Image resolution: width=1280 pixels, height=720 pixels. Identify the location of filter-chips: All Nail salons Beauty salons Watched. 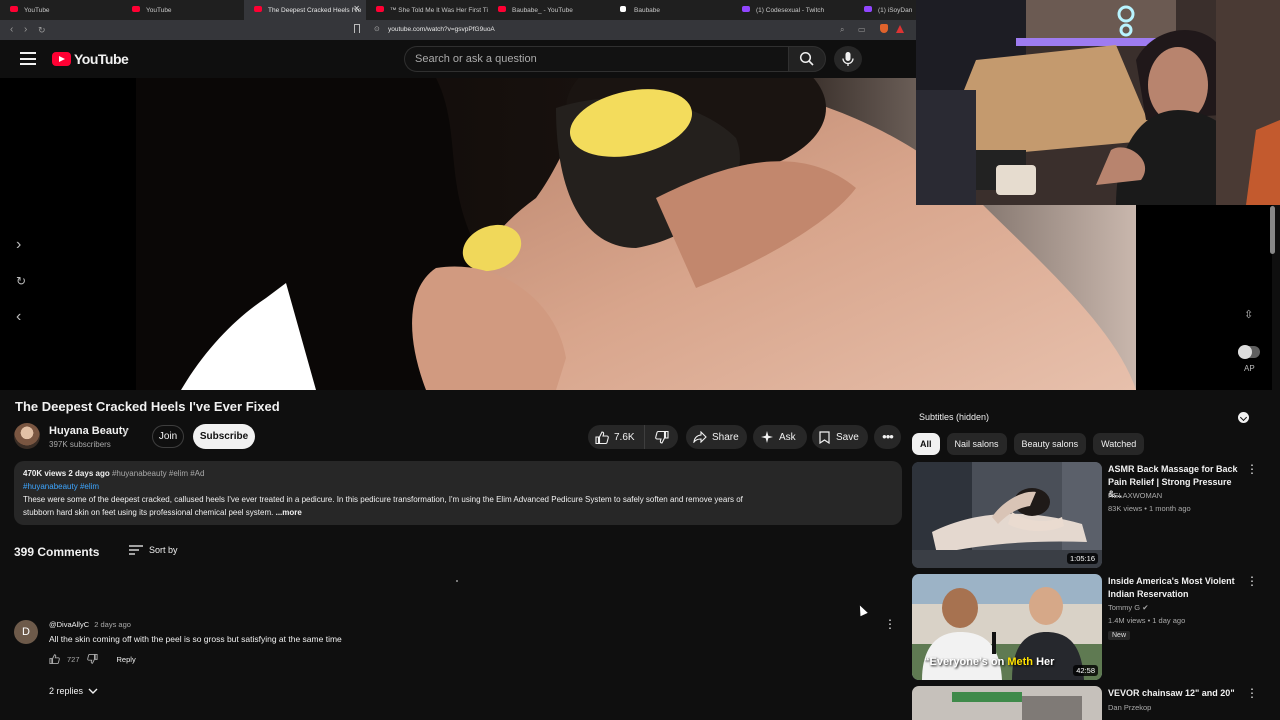
(1028, 444).